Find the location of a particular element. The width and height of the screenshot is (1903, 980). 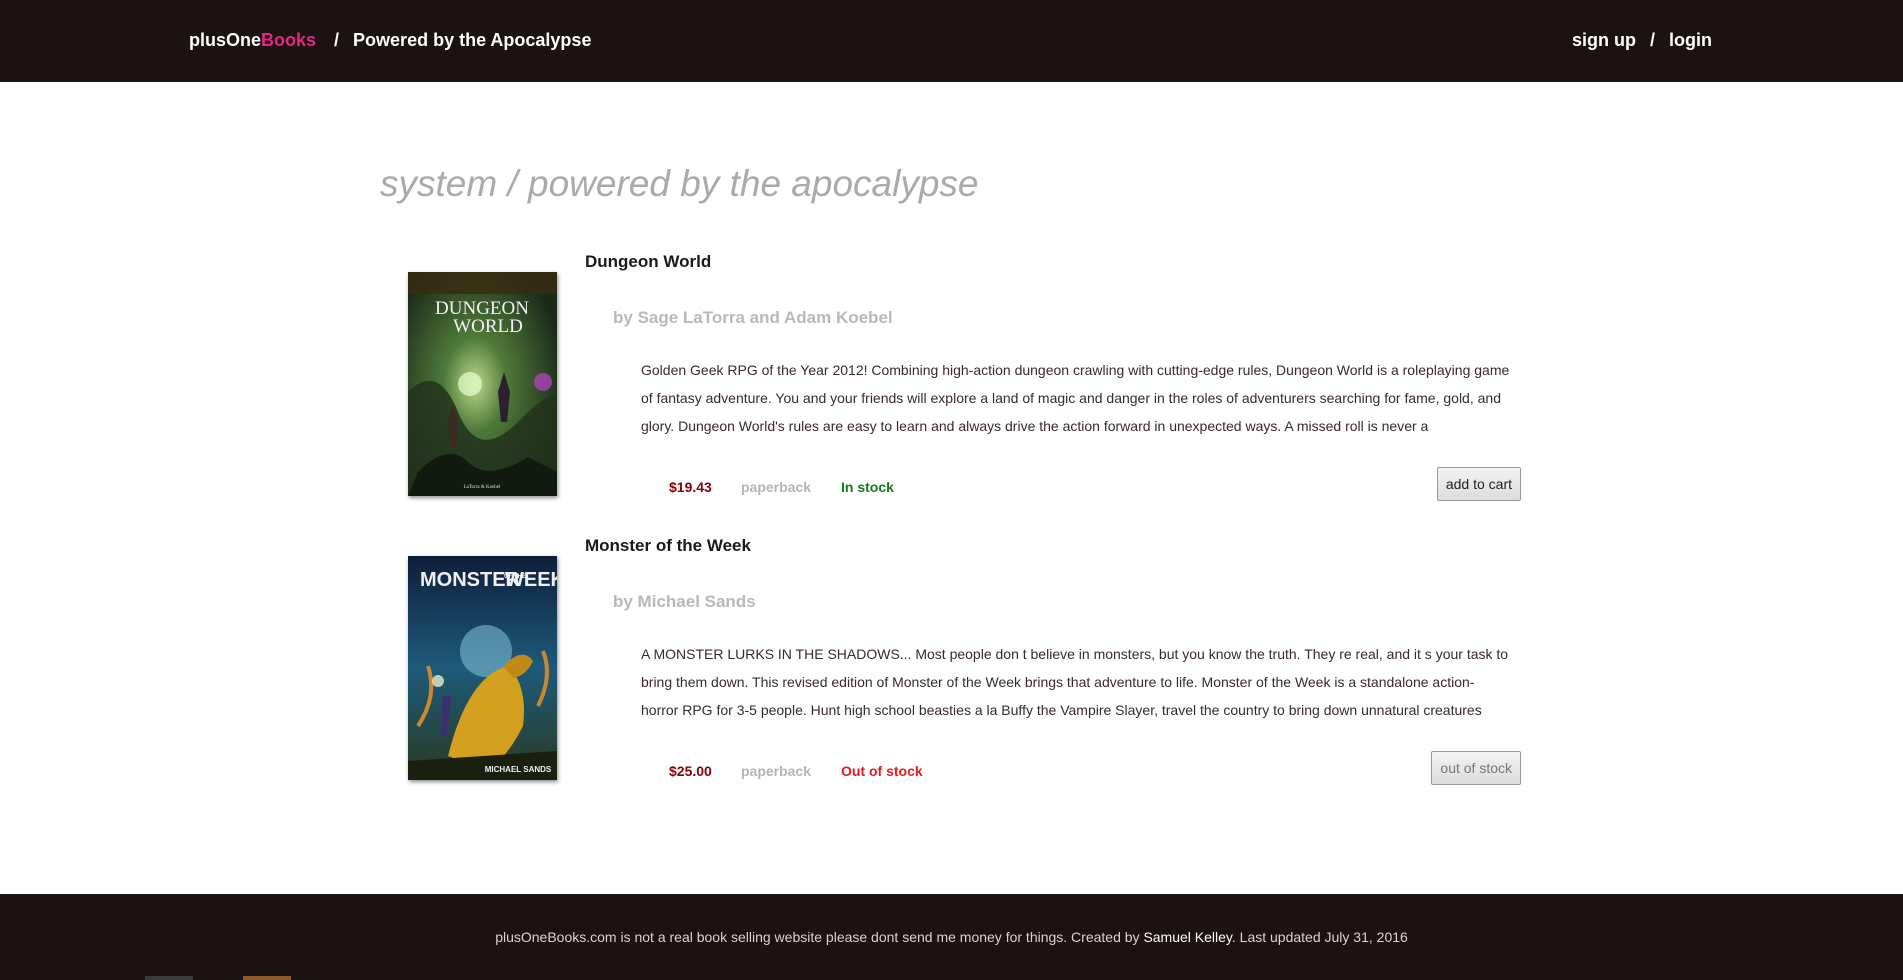

book-title: Dungeon World is located at coordinates (648, 262).